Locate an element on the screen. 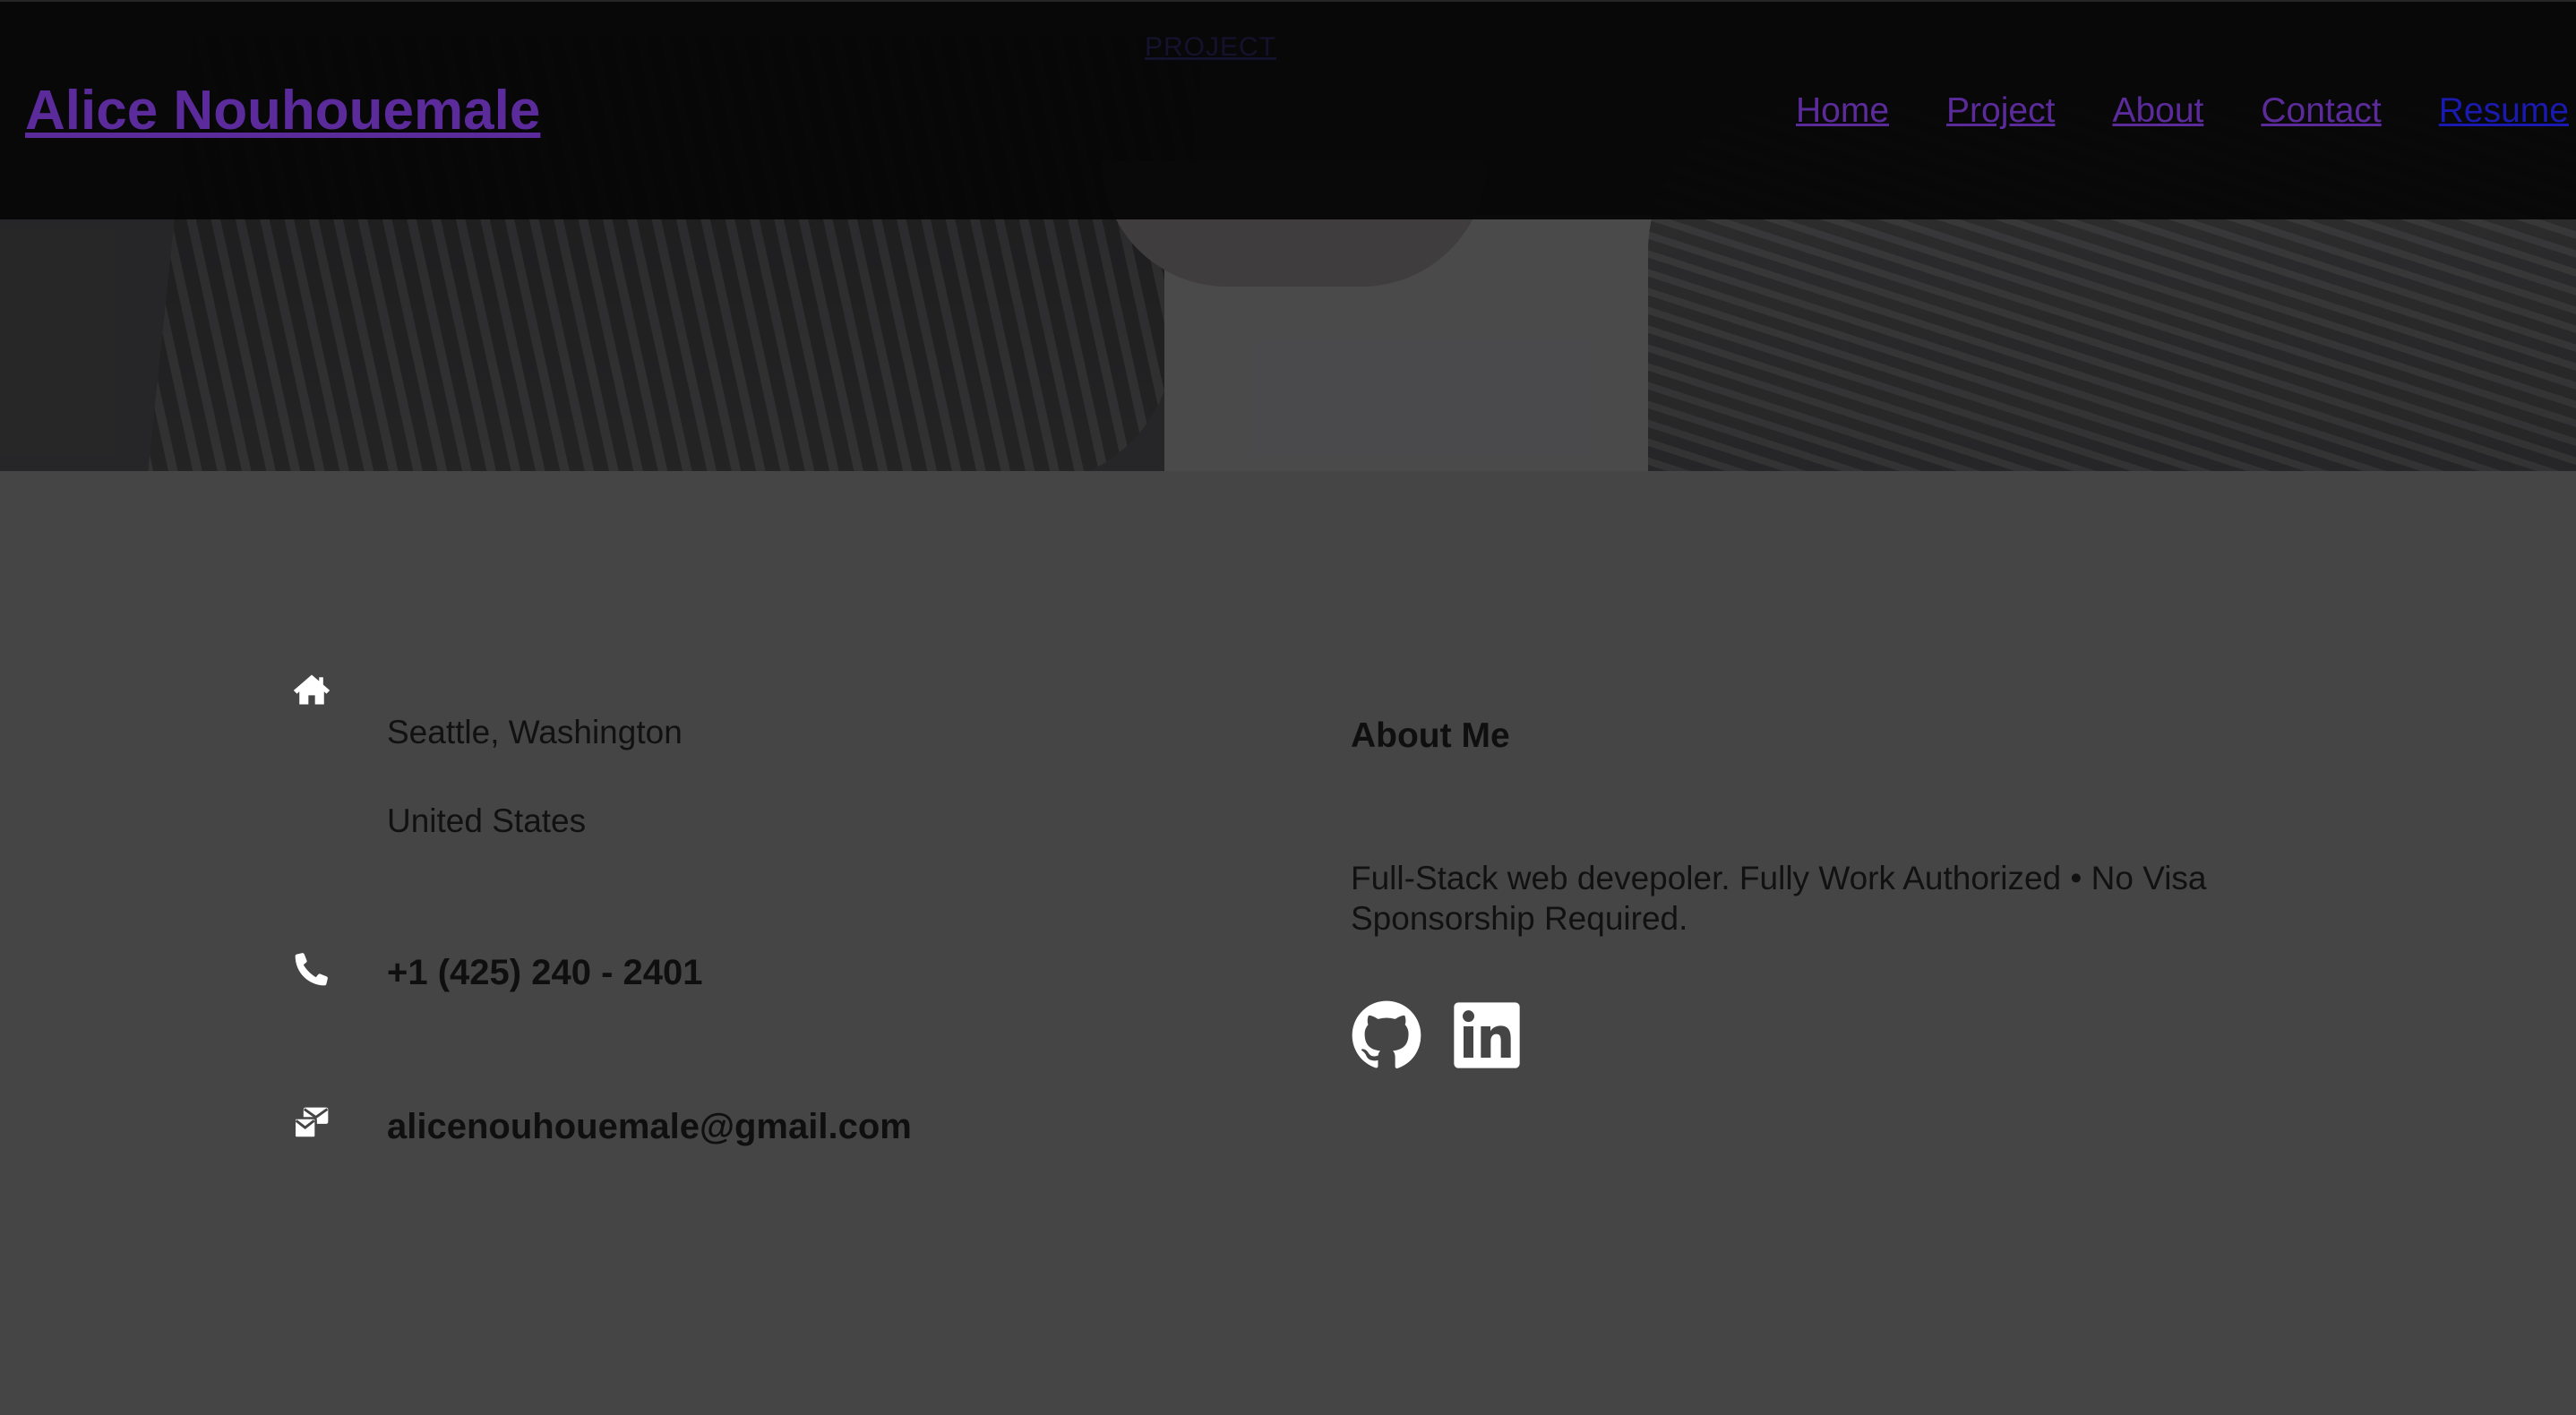 The height and width of the screenshot is (1415, 2576). nav-resume: Resume is located at coordinates (2504, 111).